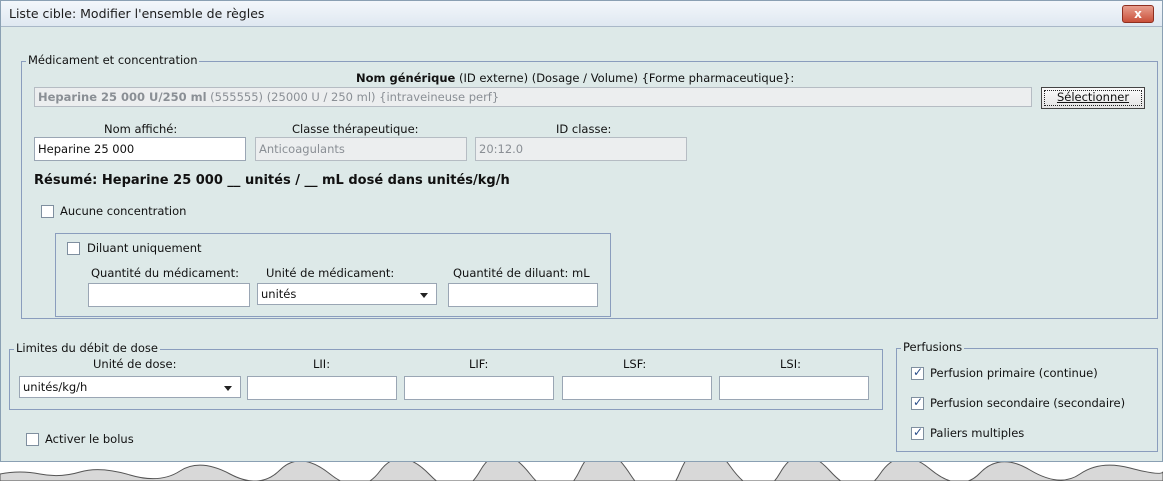 The height and width of the screenshot is (481, 1163). I want to click on diluent-only-label: Diluant uniquement, so click(144, 248).